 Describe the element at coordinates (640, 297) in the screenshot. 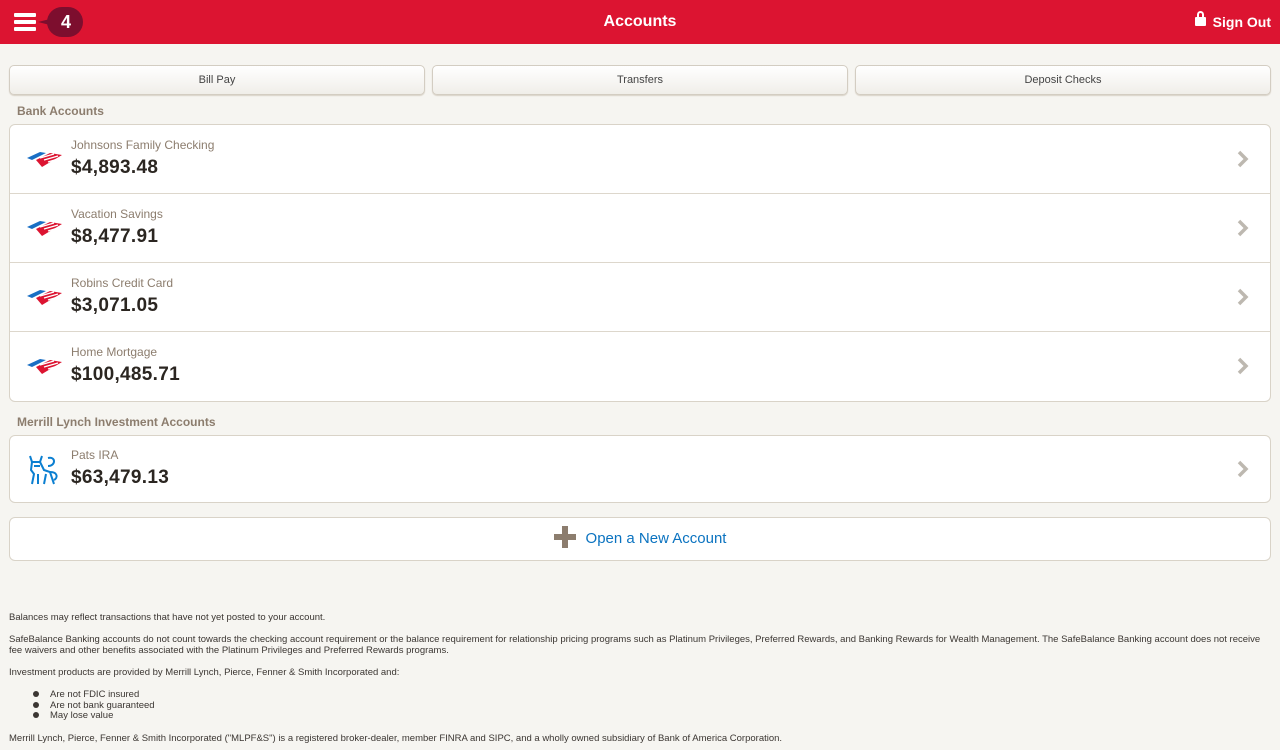

I see `account-row: Robins Credit Card $3,071.05` at that location.